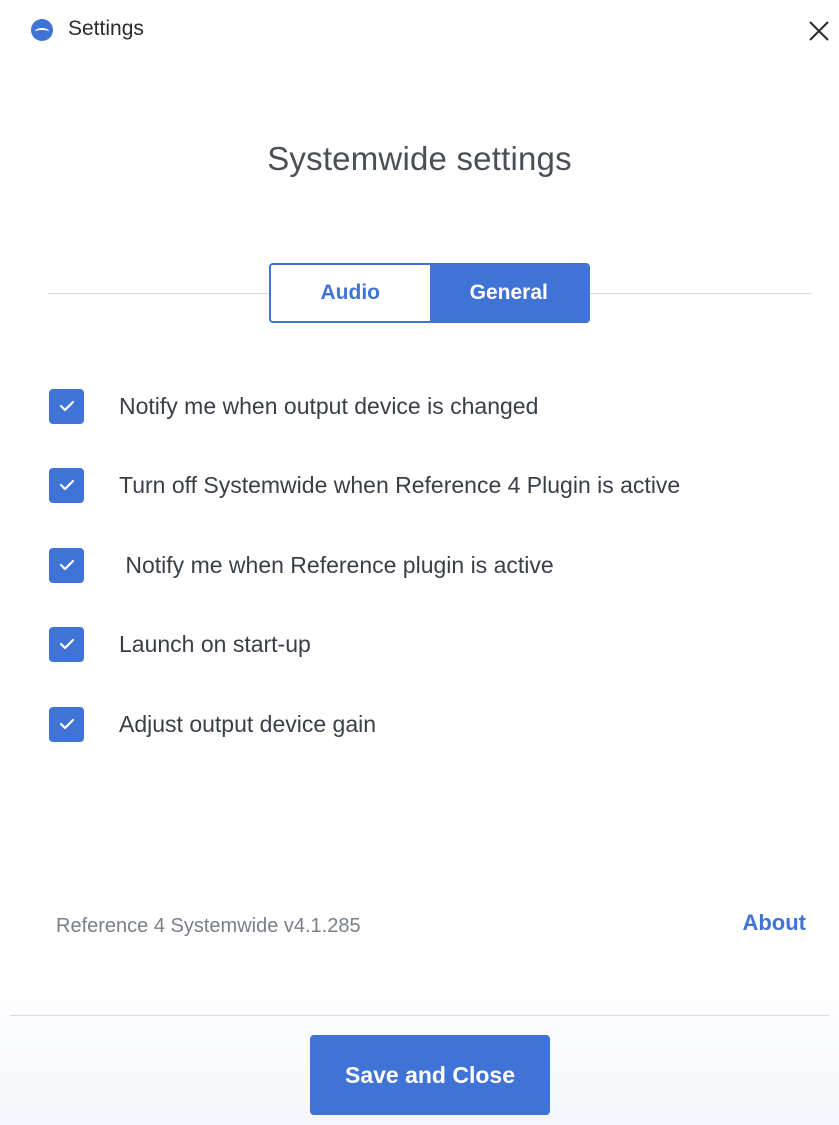 The image size is (839, 1125). I want to click on adjust-gain-checkbox, so click(66, 724).